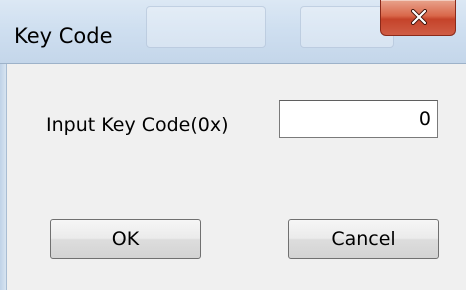 This screenshot has width=466, height=290. Describe the element at coordinates (3, 177) in the screenshot. I see `window-frame-edge` at that location.